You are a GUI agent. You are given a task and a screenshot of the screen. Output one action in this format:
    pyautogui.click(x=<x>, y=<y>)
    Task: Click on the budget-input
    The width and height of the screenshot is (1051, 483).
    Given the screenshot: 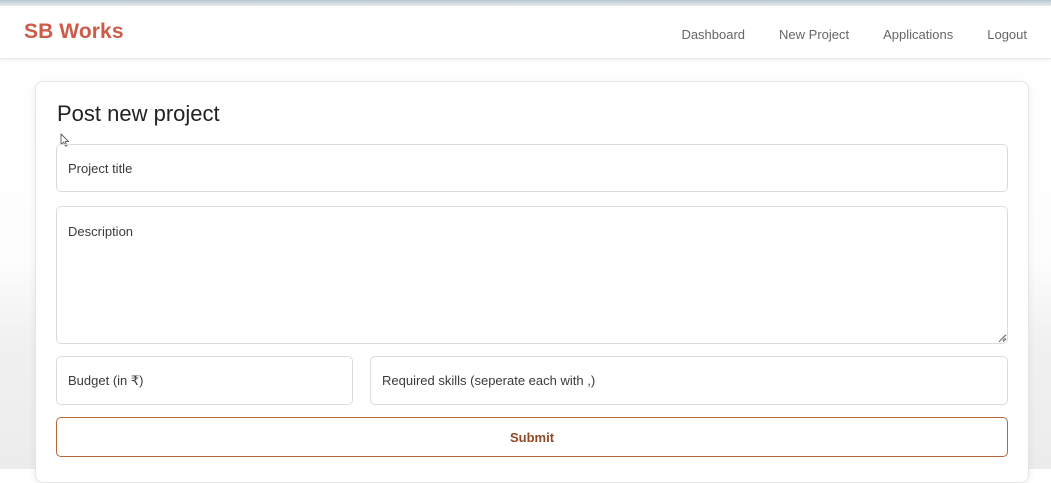 What is the action you would take?
    pyautogui.click(x=204, y=380)
    